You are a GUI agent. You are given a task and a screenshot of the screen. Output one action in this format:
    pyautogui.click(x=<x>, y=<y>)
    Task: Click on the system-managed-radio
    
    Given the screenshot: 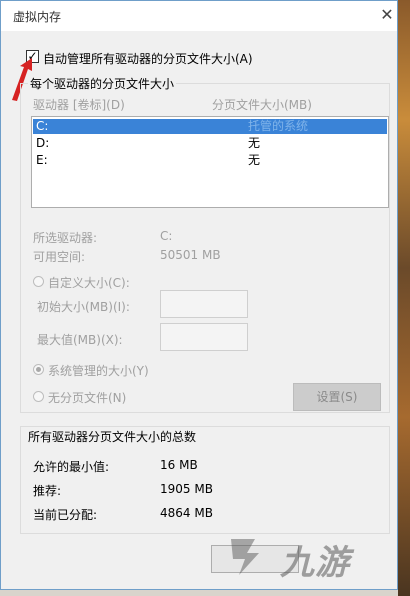 What is the action you would take?
    pyautogui.click(x=38, y=369)
    